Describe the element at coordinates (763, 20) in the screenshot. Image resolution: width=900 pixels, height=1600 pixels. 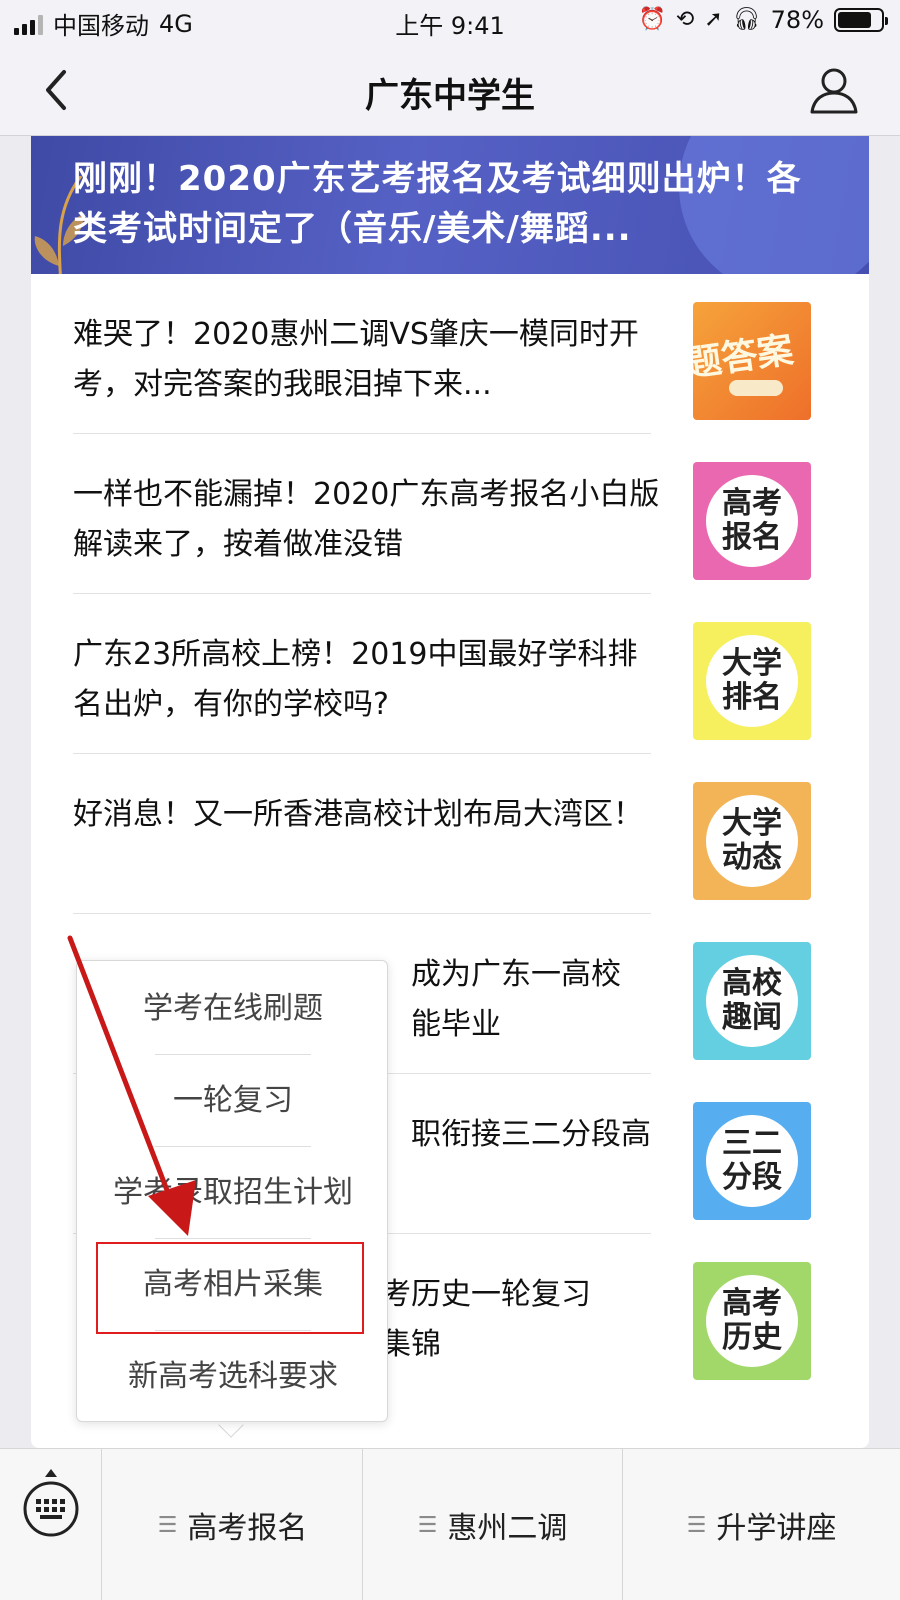
I see `status-right: ⏰ ⟲ ➚ 🎧︎ 78%` at that location.